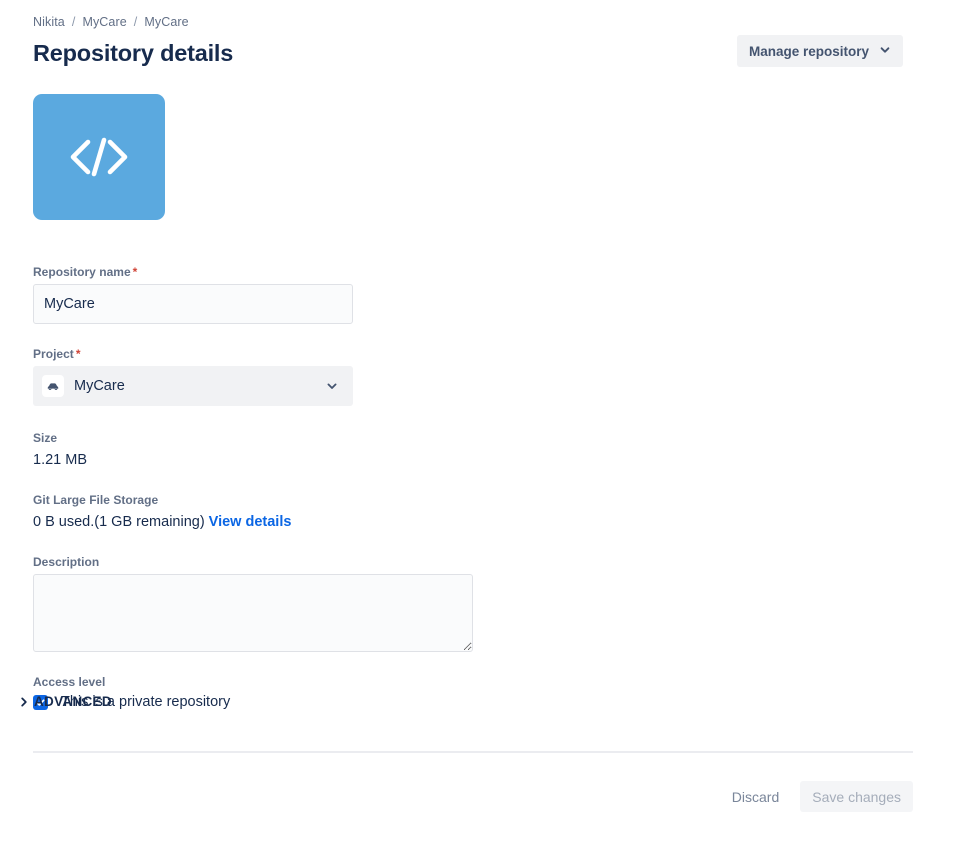 The height and width of the screenshot is (844, 971). What do you see at coordinates (166, 22) in the screenshot?
I see `breadcrumb-item-repository: MyCare` at bounding box center [166, 22].